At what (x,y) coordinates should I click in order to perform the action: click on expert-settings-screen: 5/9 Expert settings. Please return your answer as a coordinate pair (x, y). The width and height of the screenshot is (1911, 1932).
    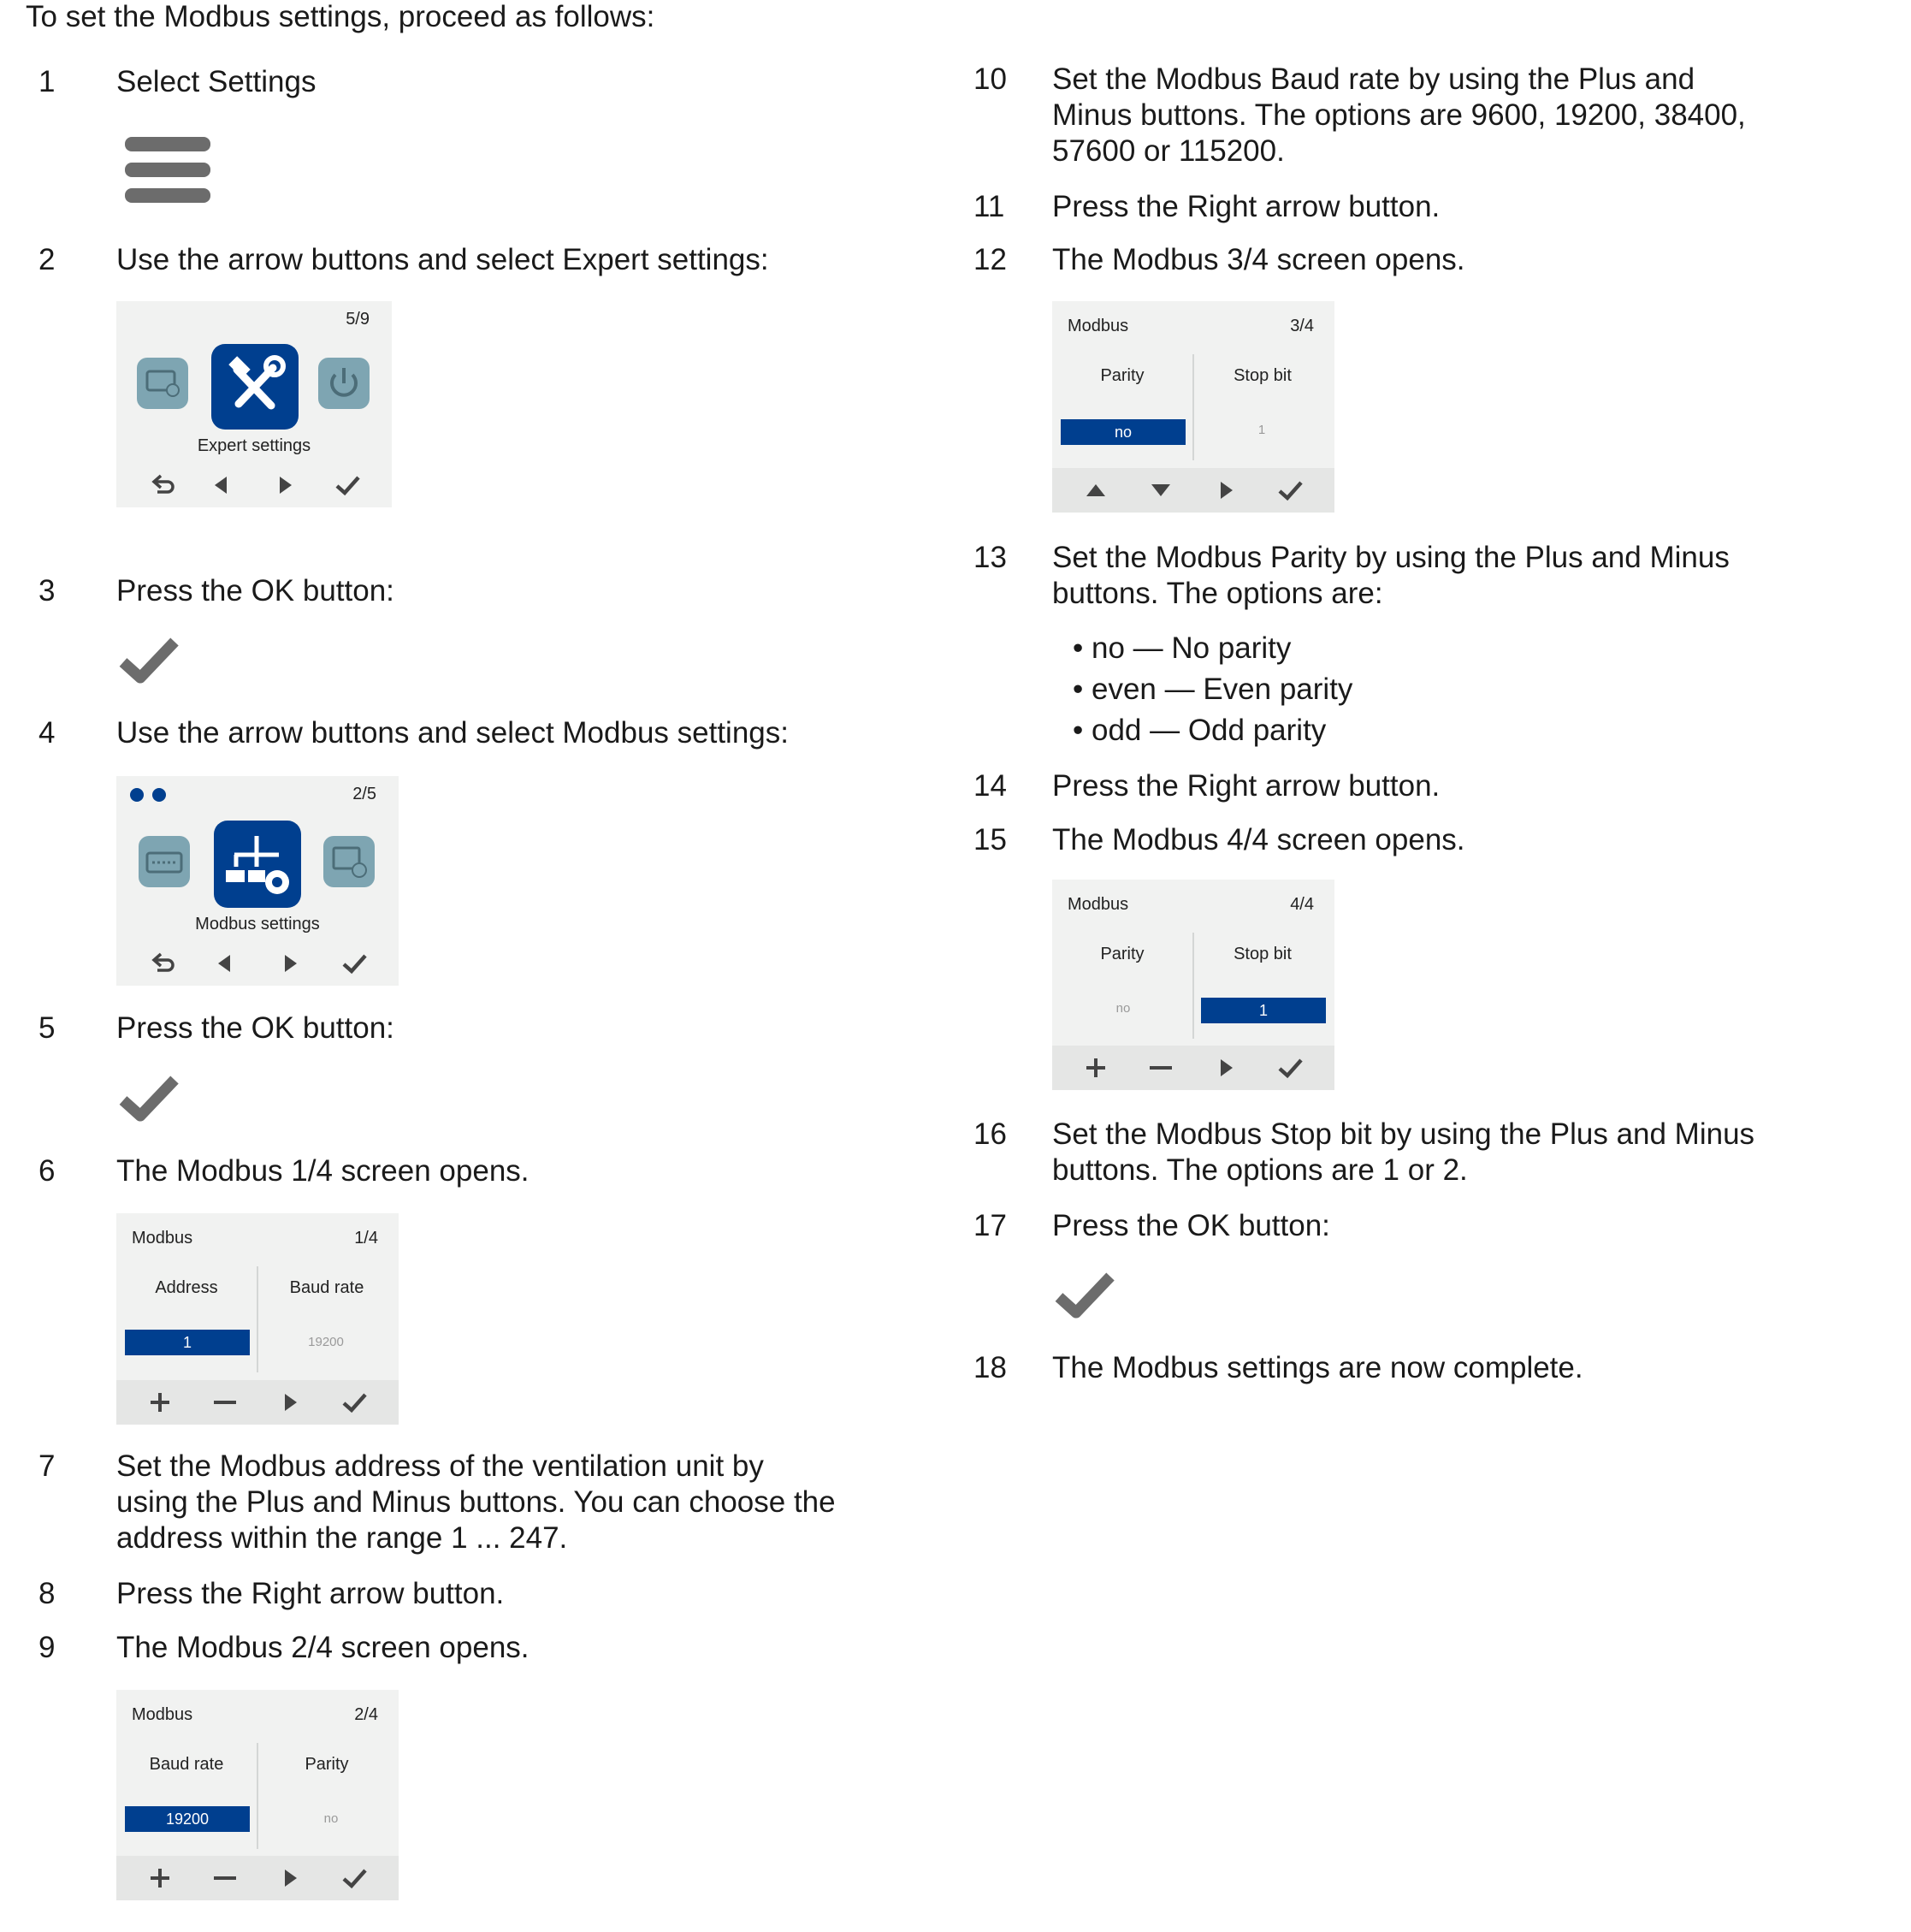
    Looking at the image, I should click on (254, 404).